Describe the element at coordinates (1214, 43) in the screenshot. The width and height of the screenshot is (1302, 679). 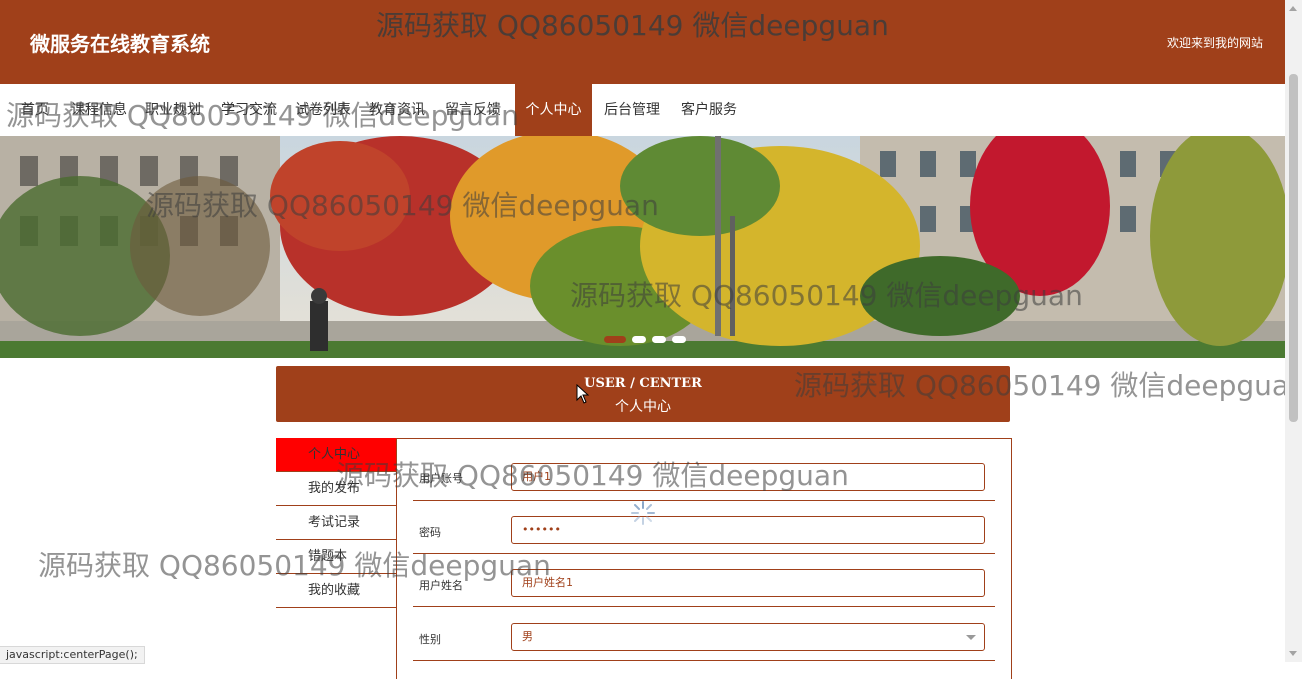
I see `welcome-text: 欢迎来到我的网站` at that location.